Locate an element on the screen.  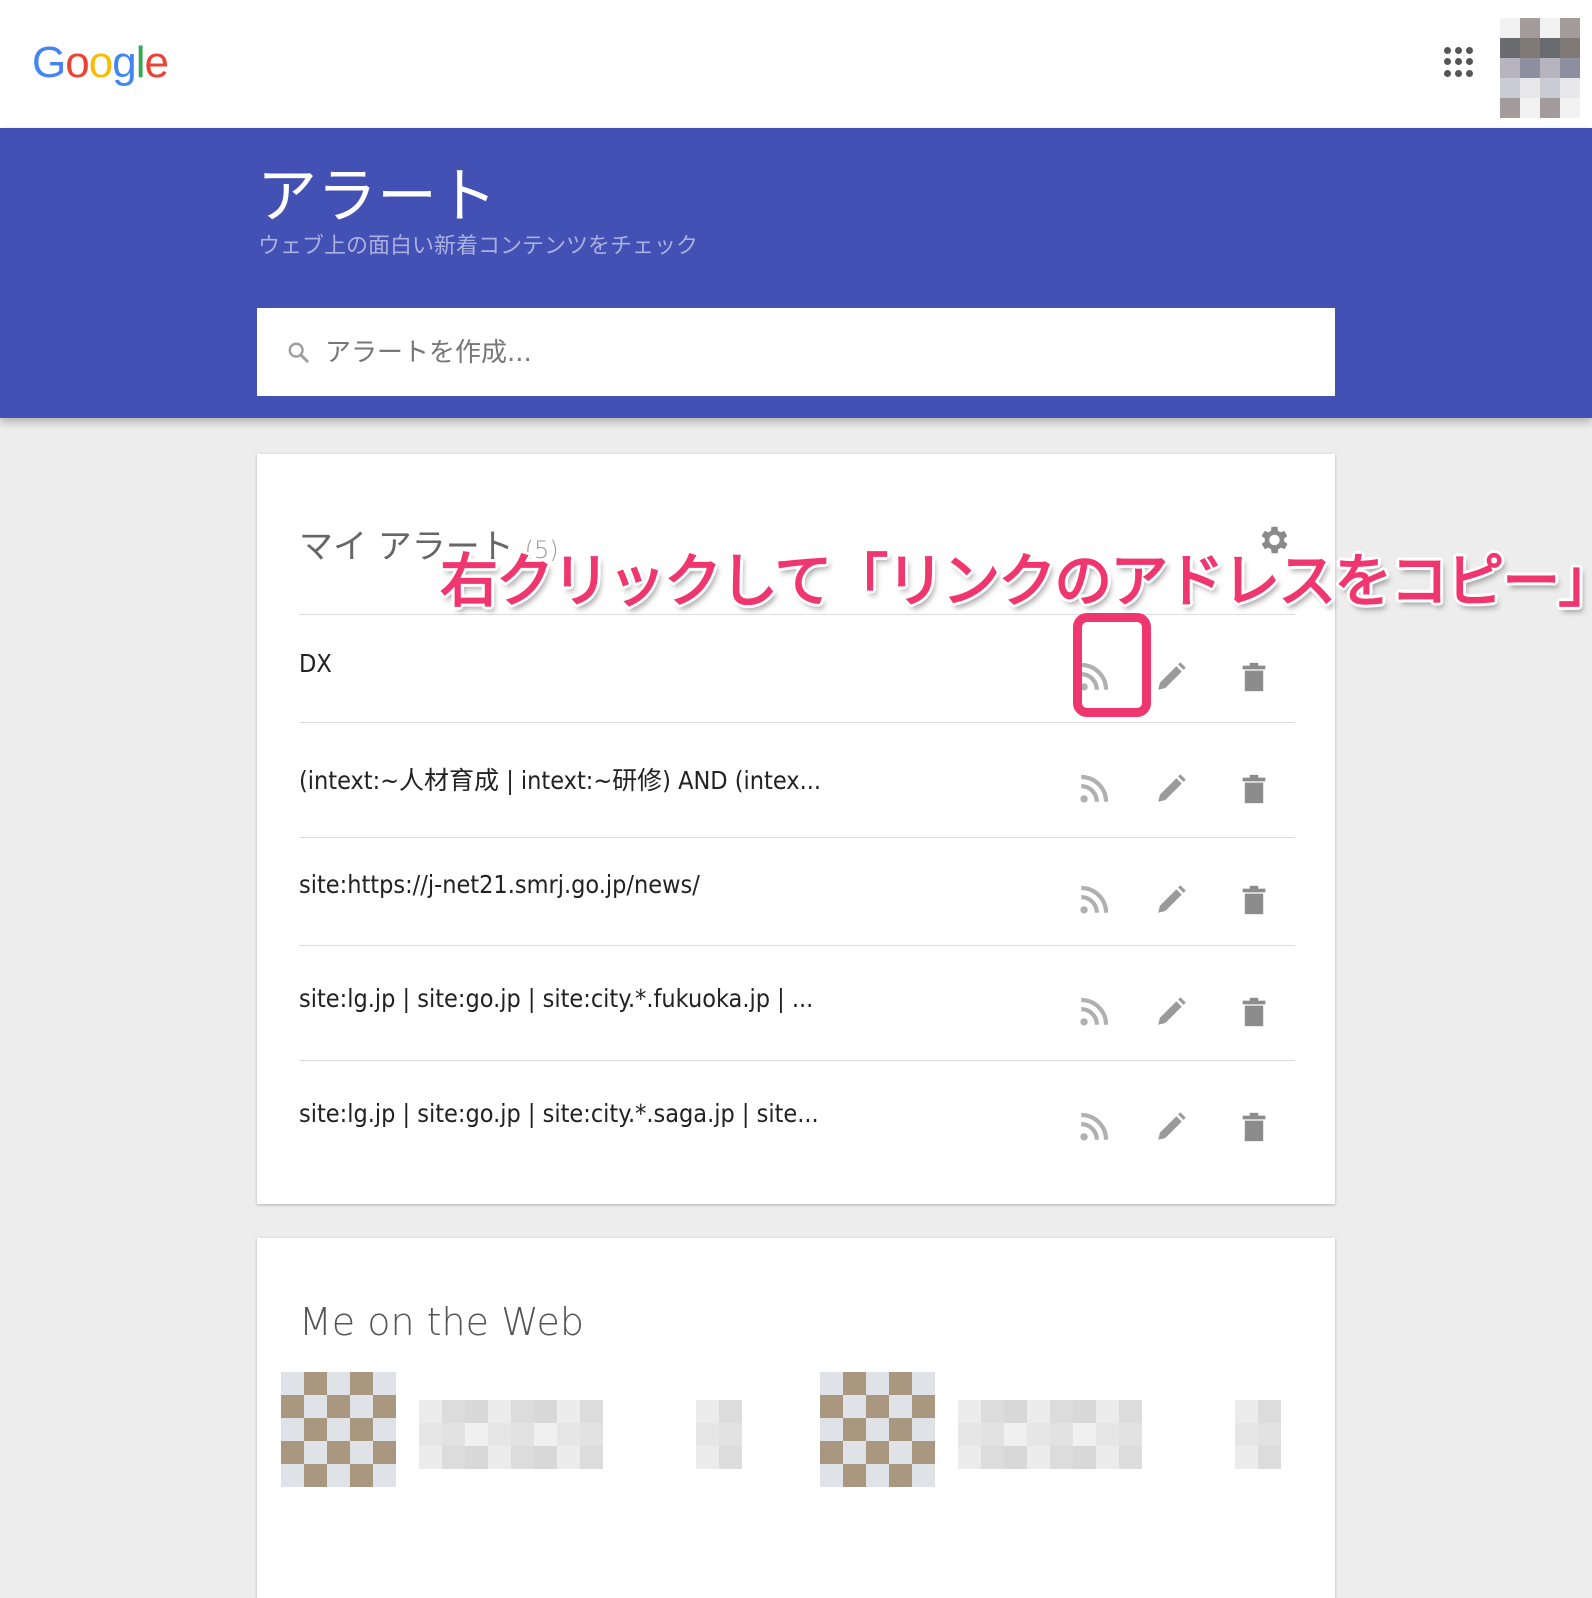
search-icon is located at coordinates (298, 352).